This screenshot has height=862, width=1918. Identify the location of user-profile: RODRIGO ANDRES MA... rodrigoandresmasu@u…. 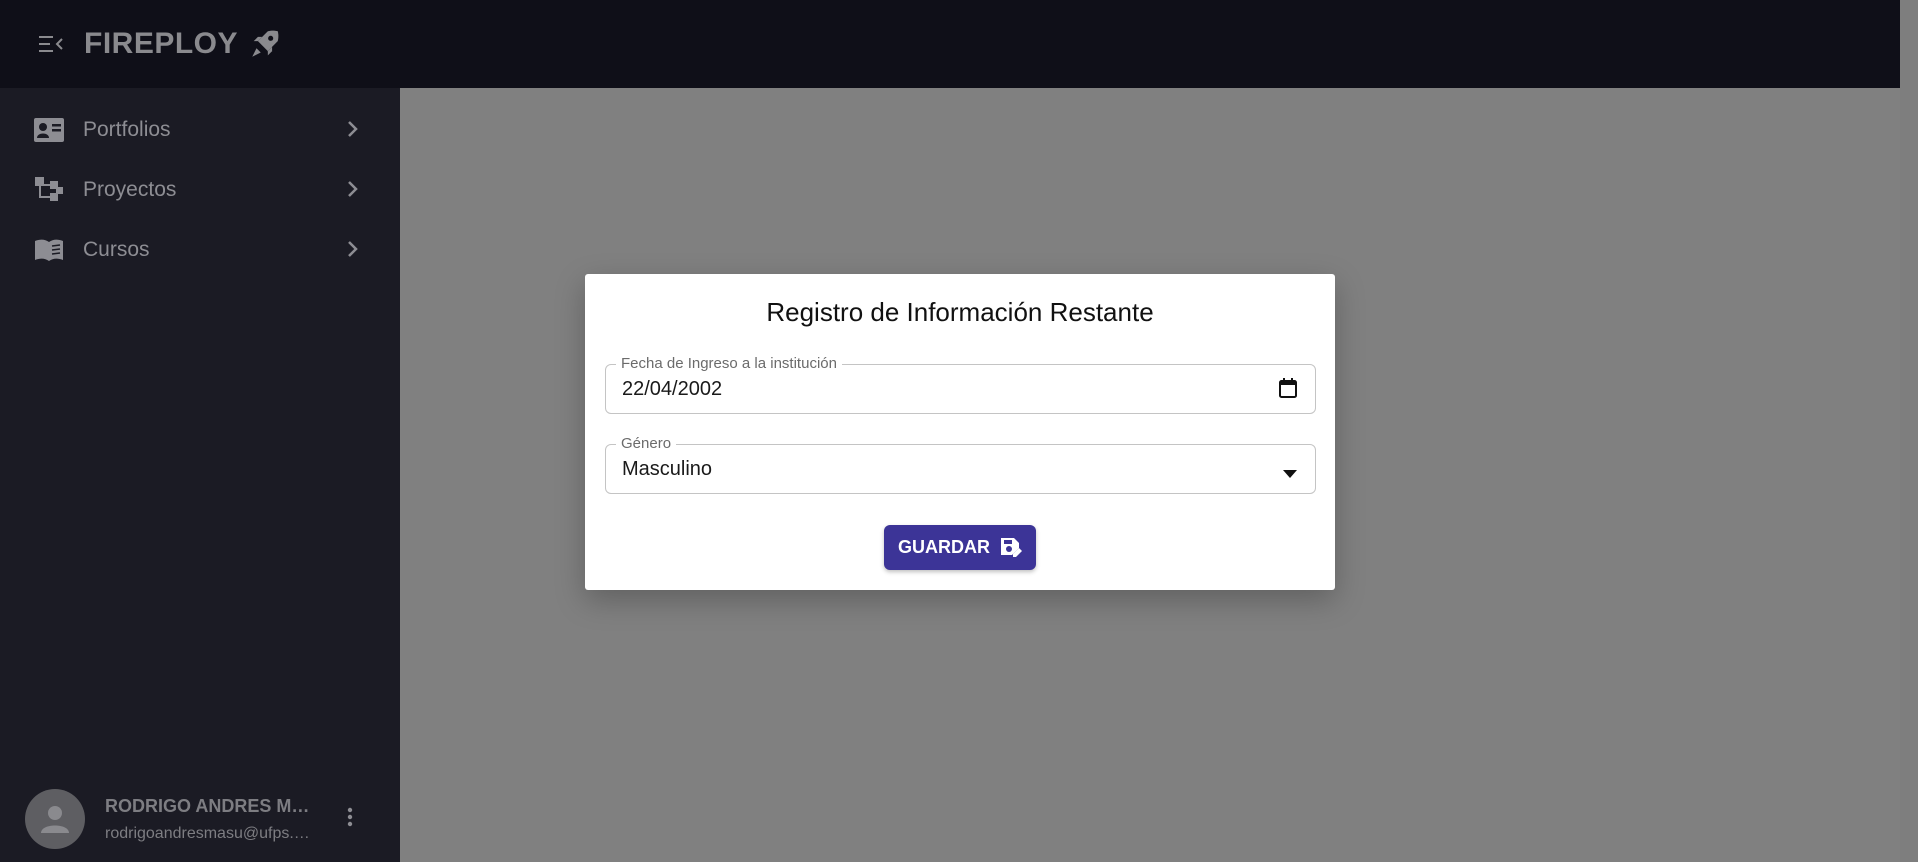
(200, 819).